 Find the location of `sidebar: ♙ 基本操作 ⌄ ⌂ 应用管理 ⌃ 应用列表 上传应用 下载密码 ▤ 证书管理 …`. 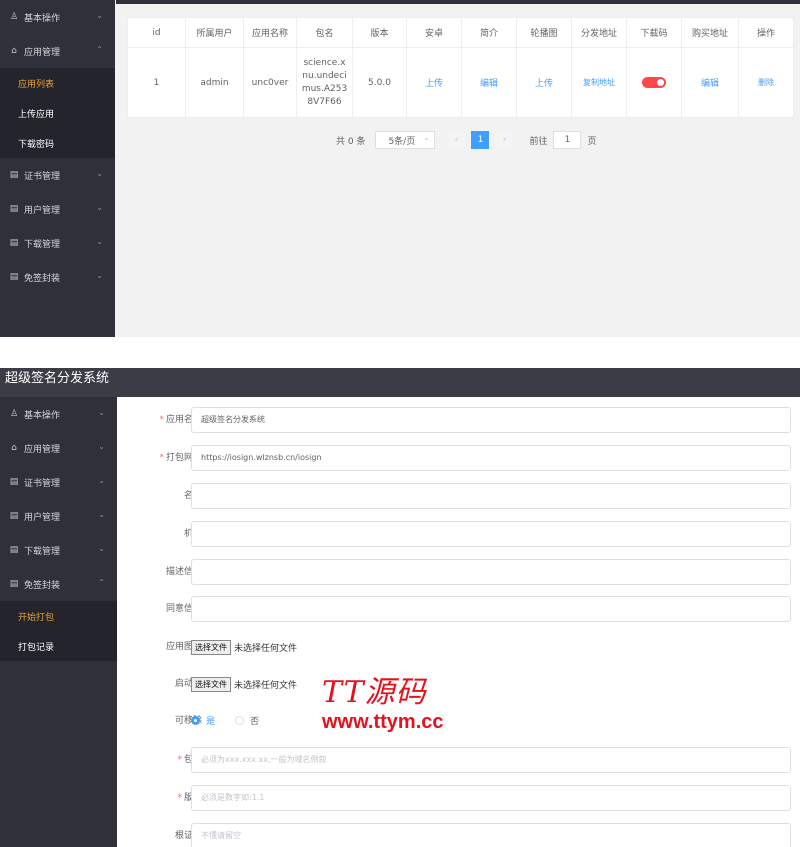

sidebar: ♙ 基本操作 ⌄ ⌂ 应用管理 ⌃ 应用列表 上传应用 下载密码 ▤ 证书管理 … is located at coordinates (57, 168).